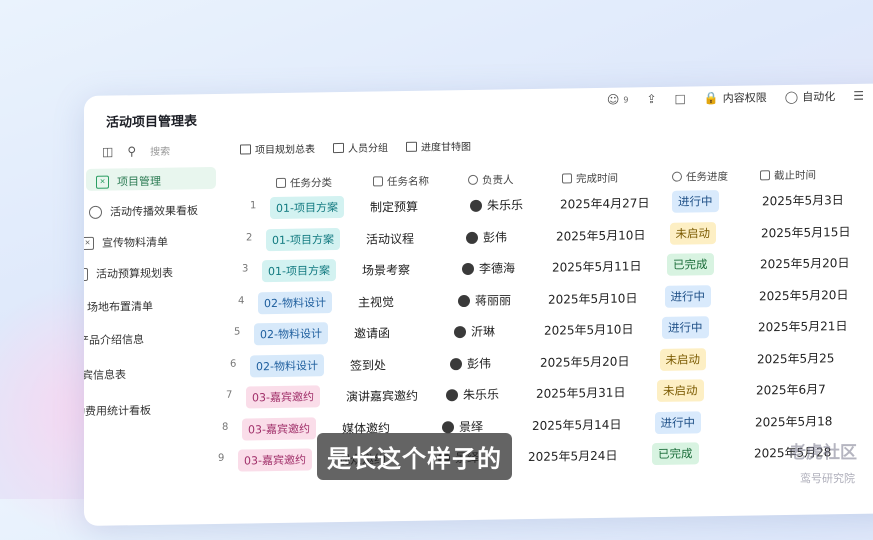  I want to click on automation-button: ◯ 自动化, so click(810, 96).